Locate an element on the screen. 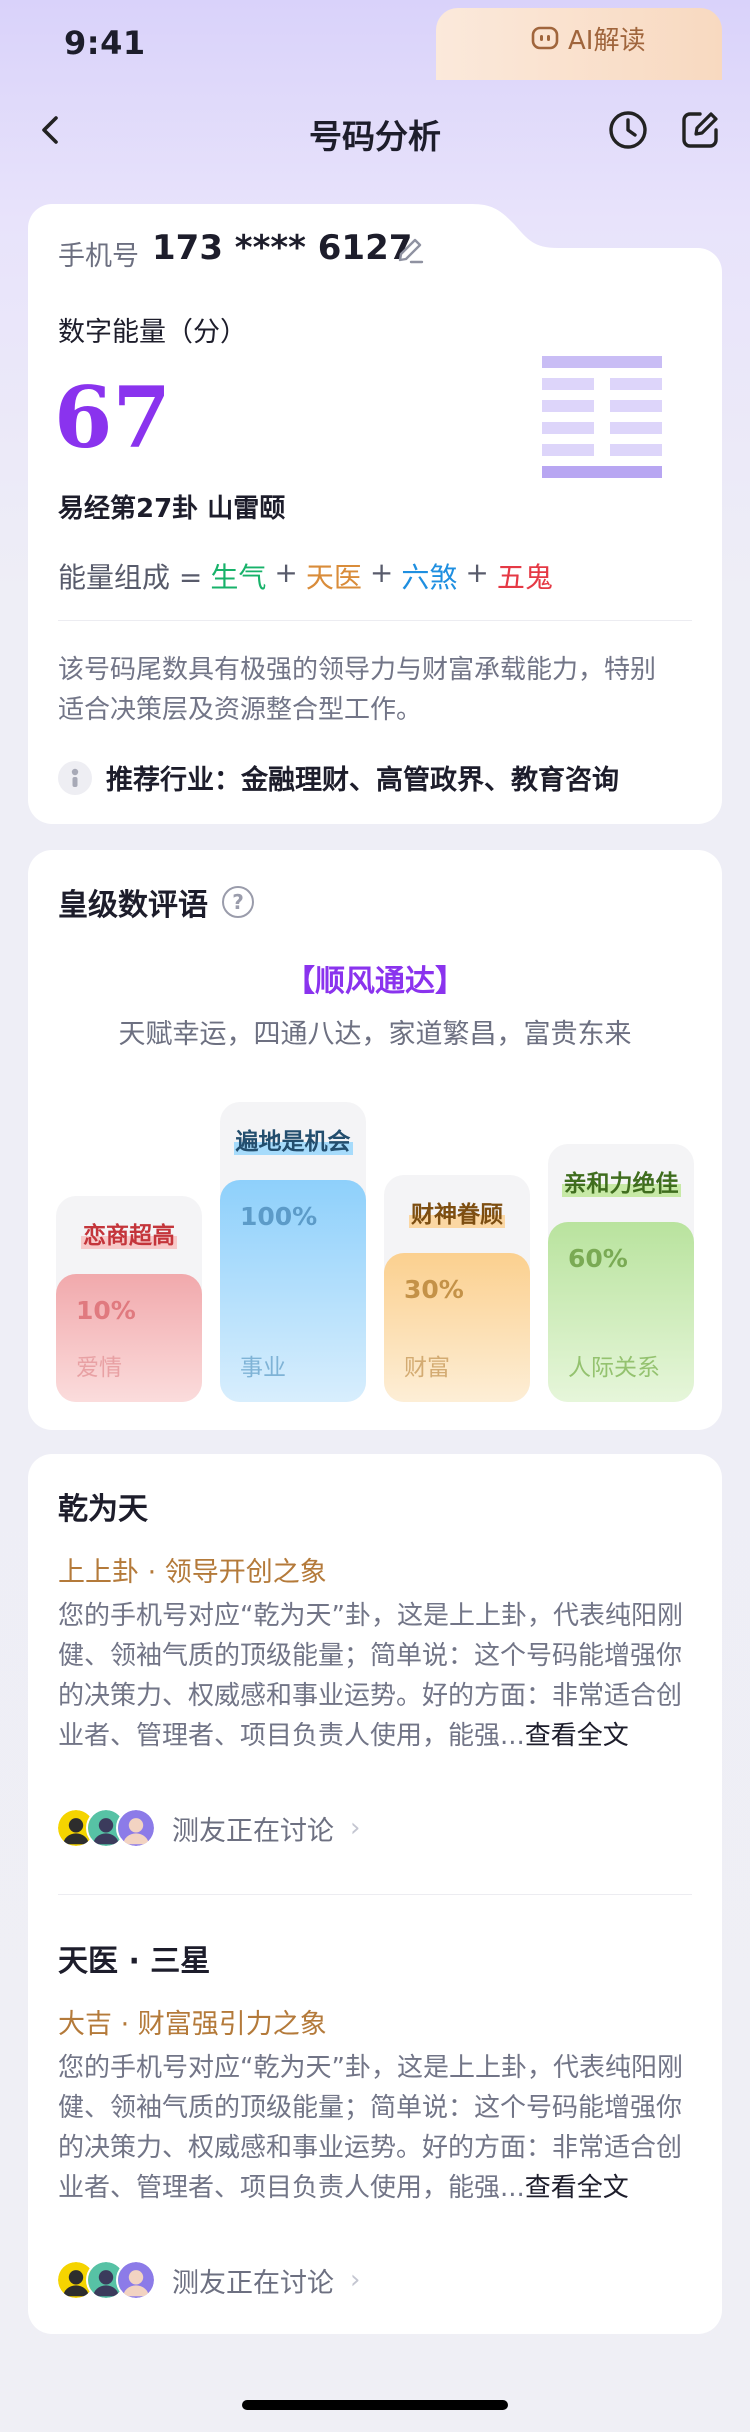  grade-bar: 亲和力绝佳 60% 人际关系 is located at coordinates (621, 1272).